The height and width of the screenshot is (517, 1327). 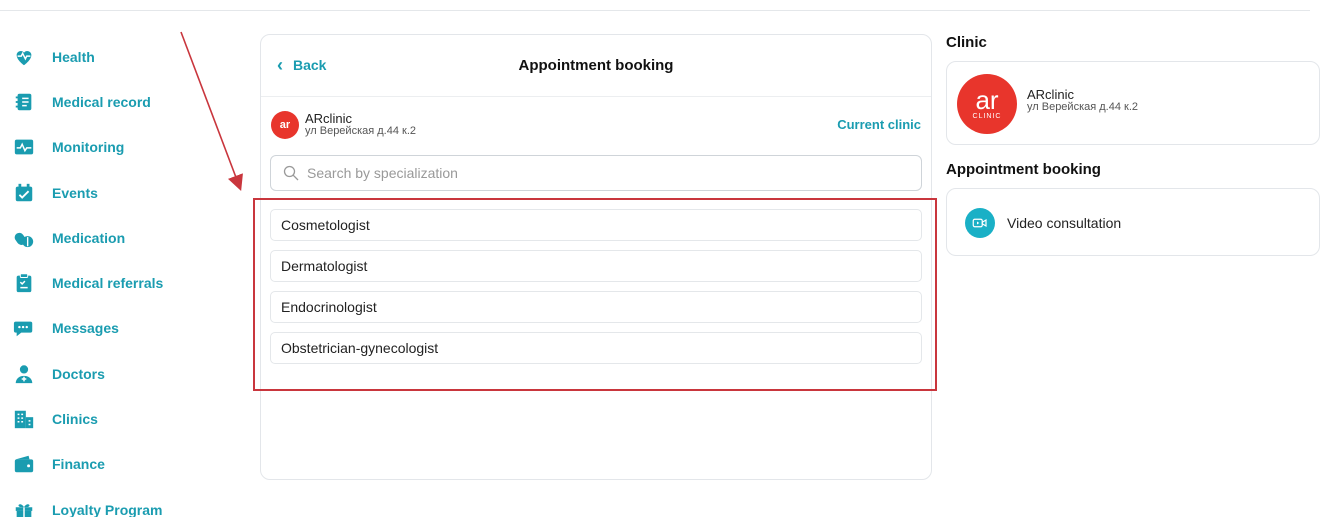 I want to click on wallet-icon, so click(x=24, y=464).